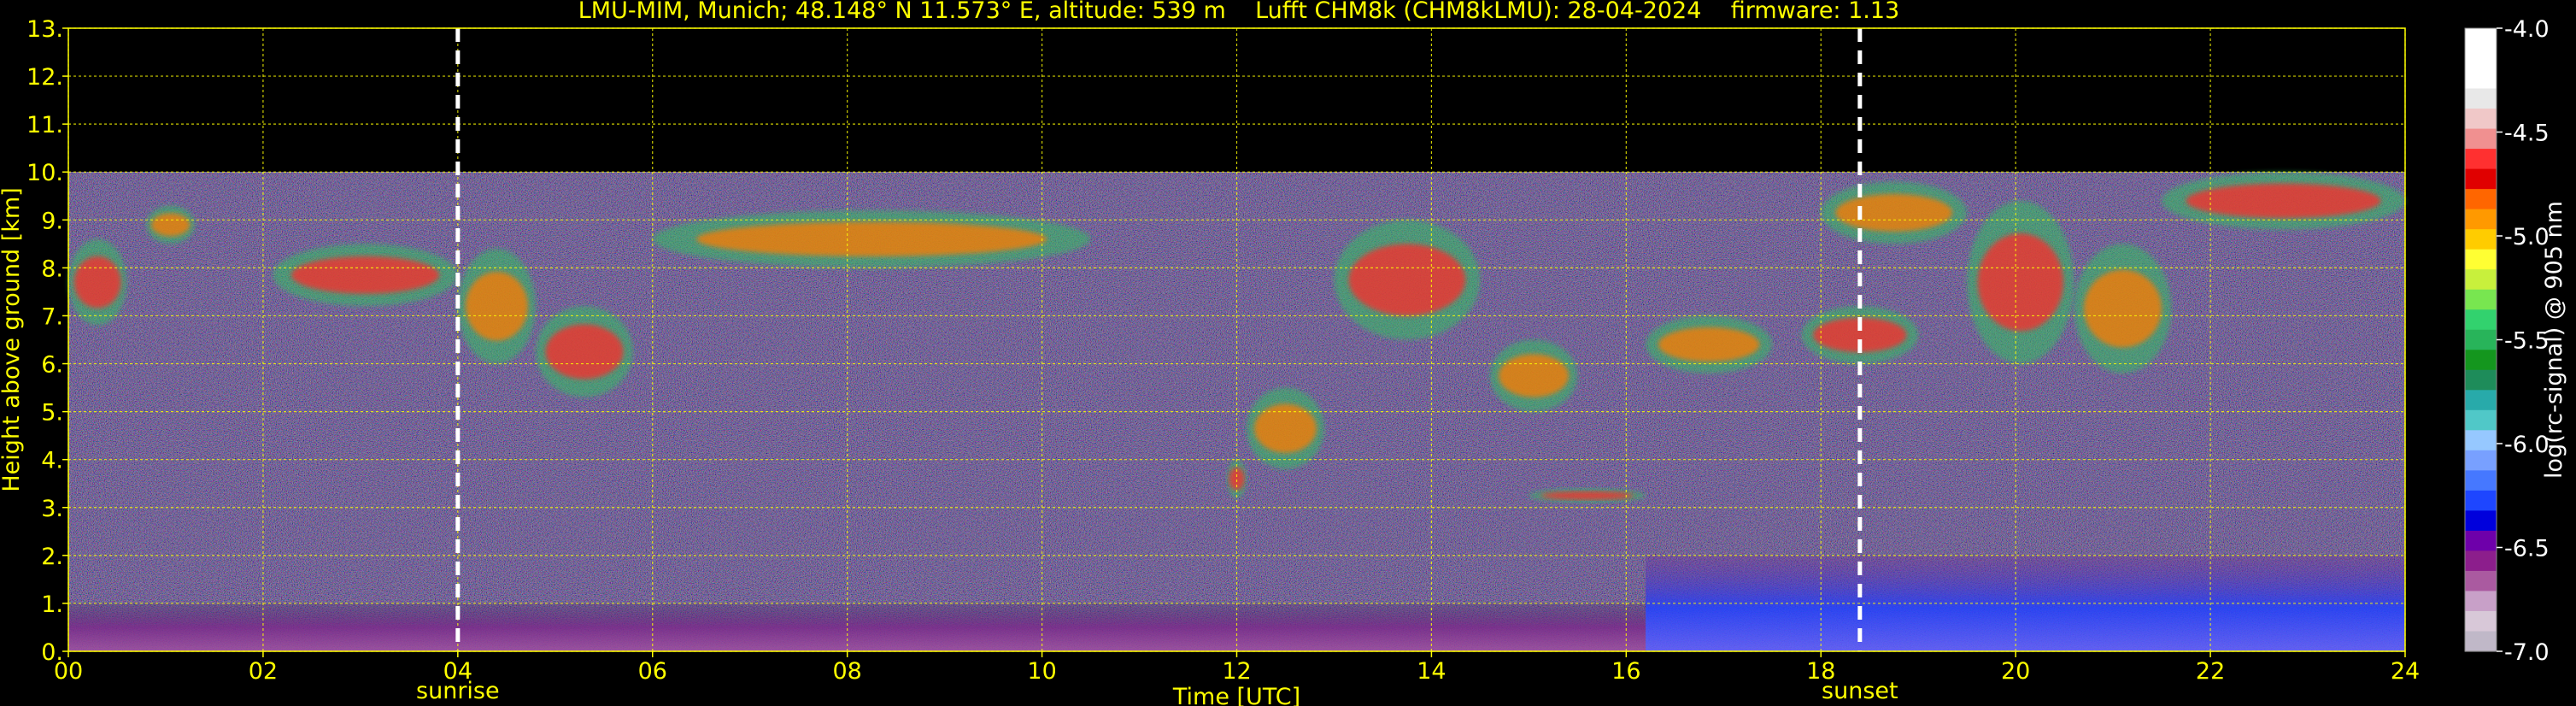 Image resolution: width=2576 pixels, height=706 pixels. I want to click on y-tick-label: 0., so click(52, 652).